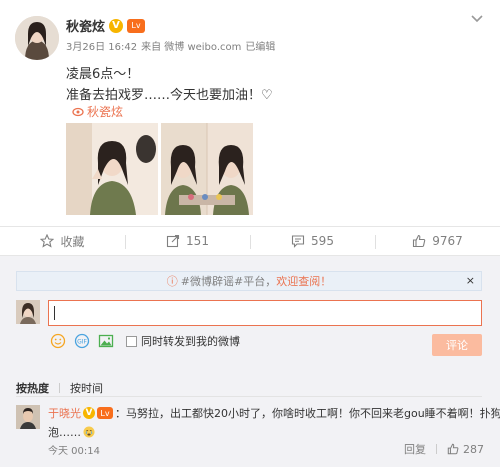 Image resolution: width=500 pixels, height=467 pixels. What do you see at coordinates (303, 281) in the screenshot?
I see `notice-link: 欢迎查阅！` at bounding box center [303, 281].